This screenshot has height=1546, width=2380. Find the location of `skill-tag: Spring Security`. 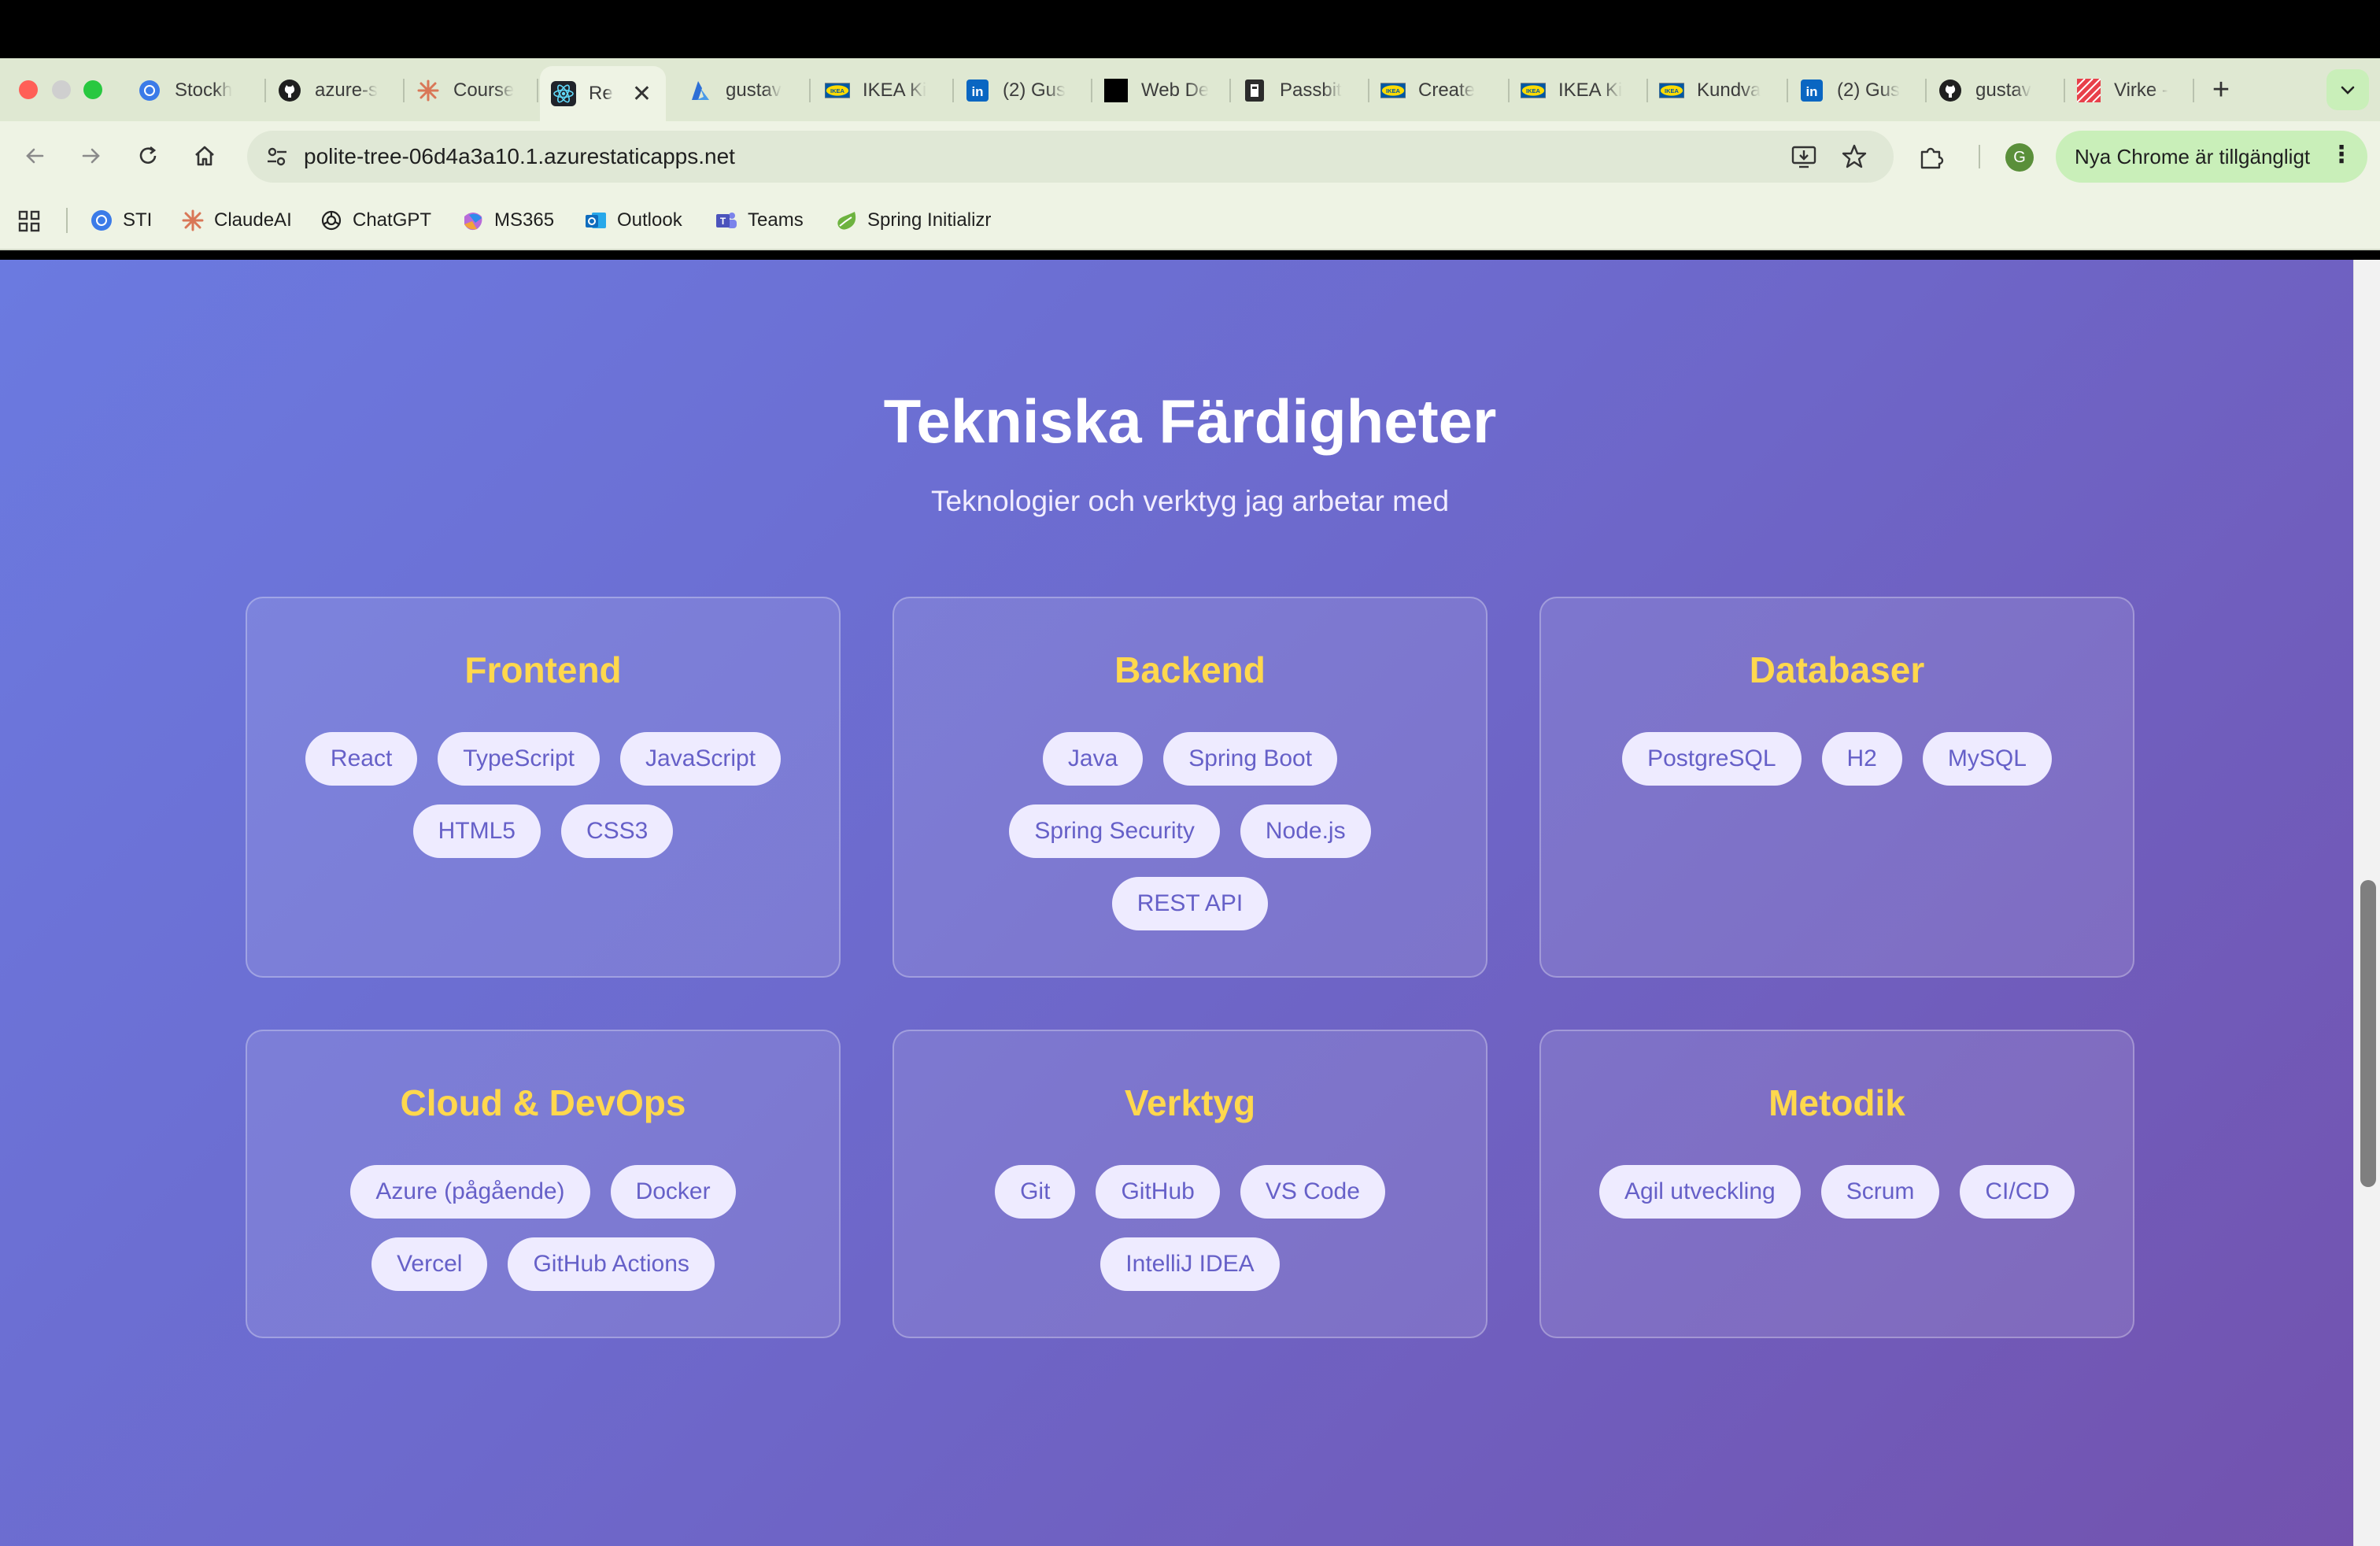

skill-tag: Spring Security is located at coordinates (1114, 831).